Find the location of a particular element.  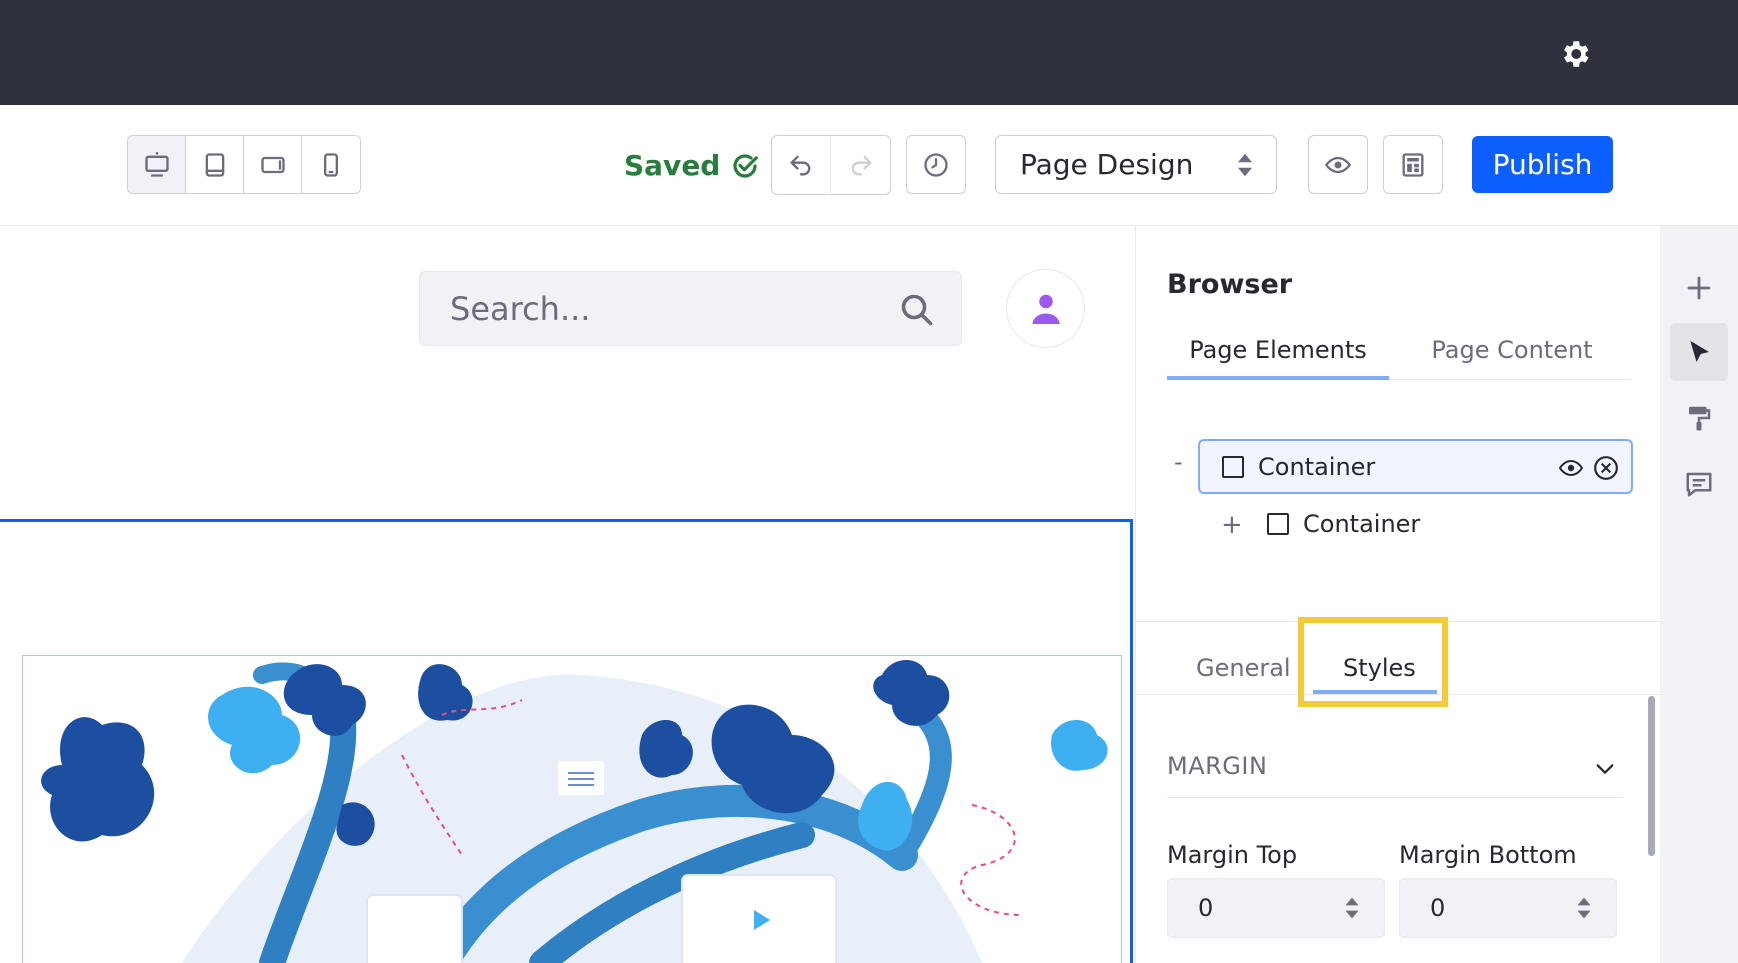

preview-button is located at coordinates (1338, 164).